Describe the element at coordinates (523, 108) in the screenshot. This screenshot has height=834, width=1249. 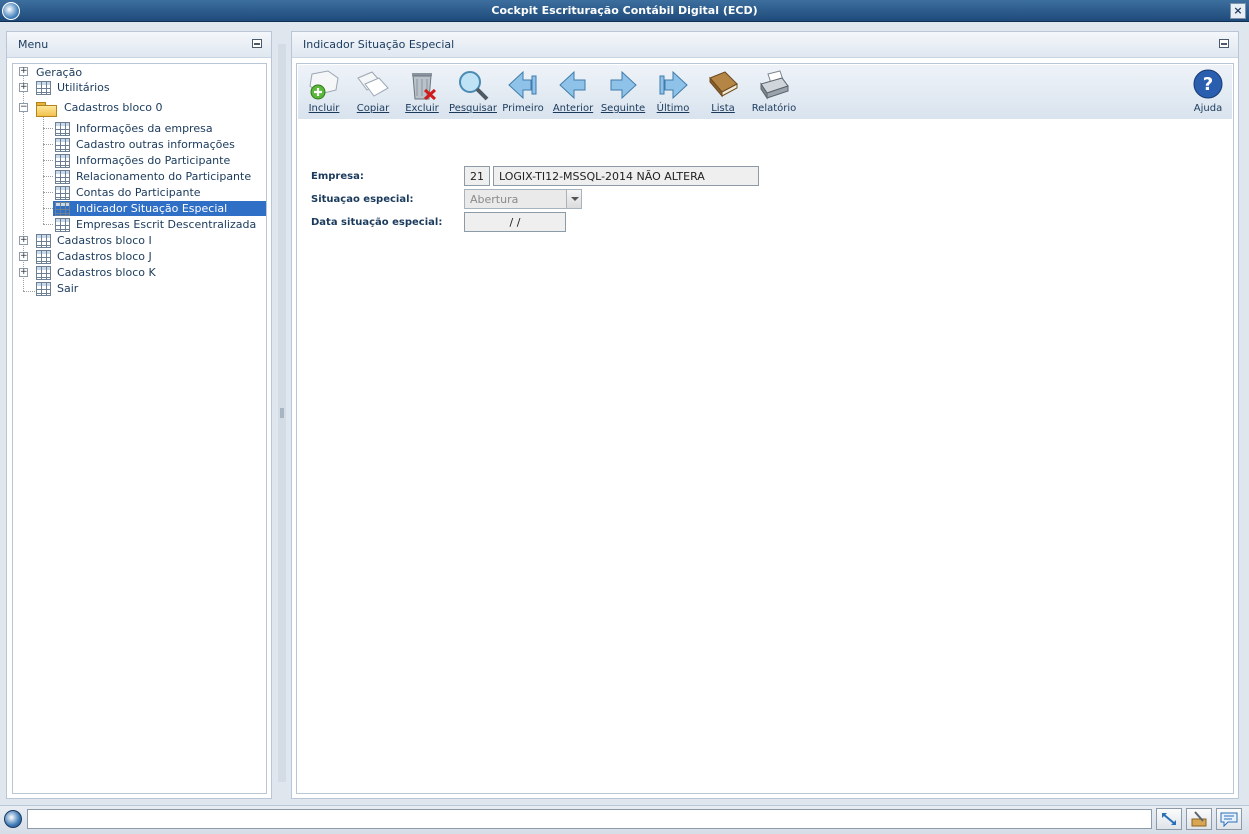
I see `primeiro-label: Primeiro` at that location.